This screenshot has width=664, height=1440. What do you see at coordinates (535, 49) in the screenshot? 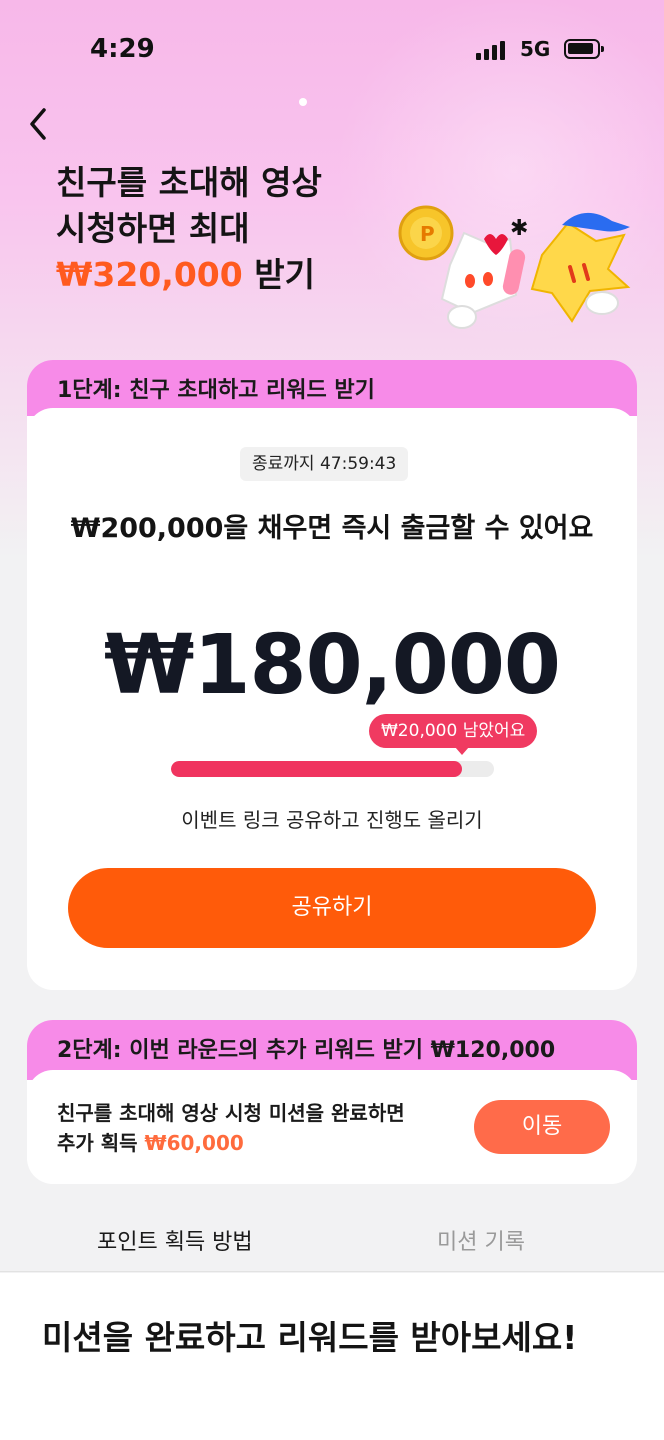
I see `network-label: 5G` at bounding box center [535, 49].